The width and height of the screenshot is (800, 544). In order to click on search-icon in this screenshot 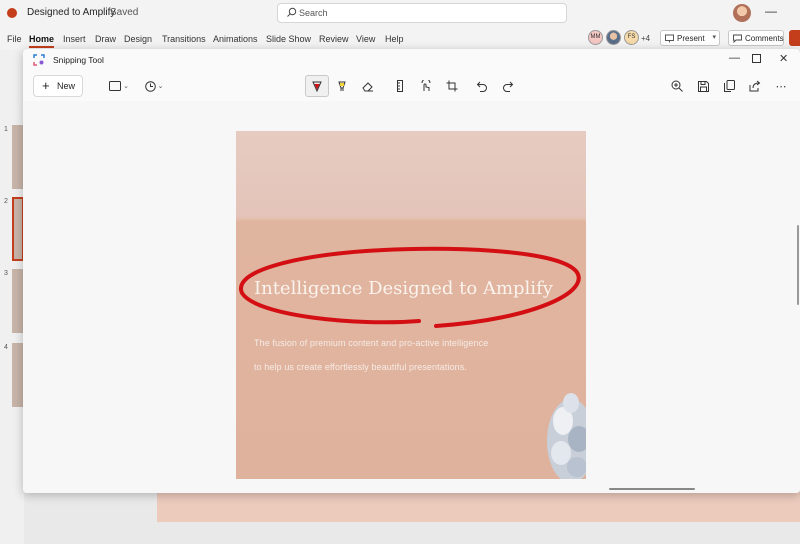, I will do `click(292, 12)`.